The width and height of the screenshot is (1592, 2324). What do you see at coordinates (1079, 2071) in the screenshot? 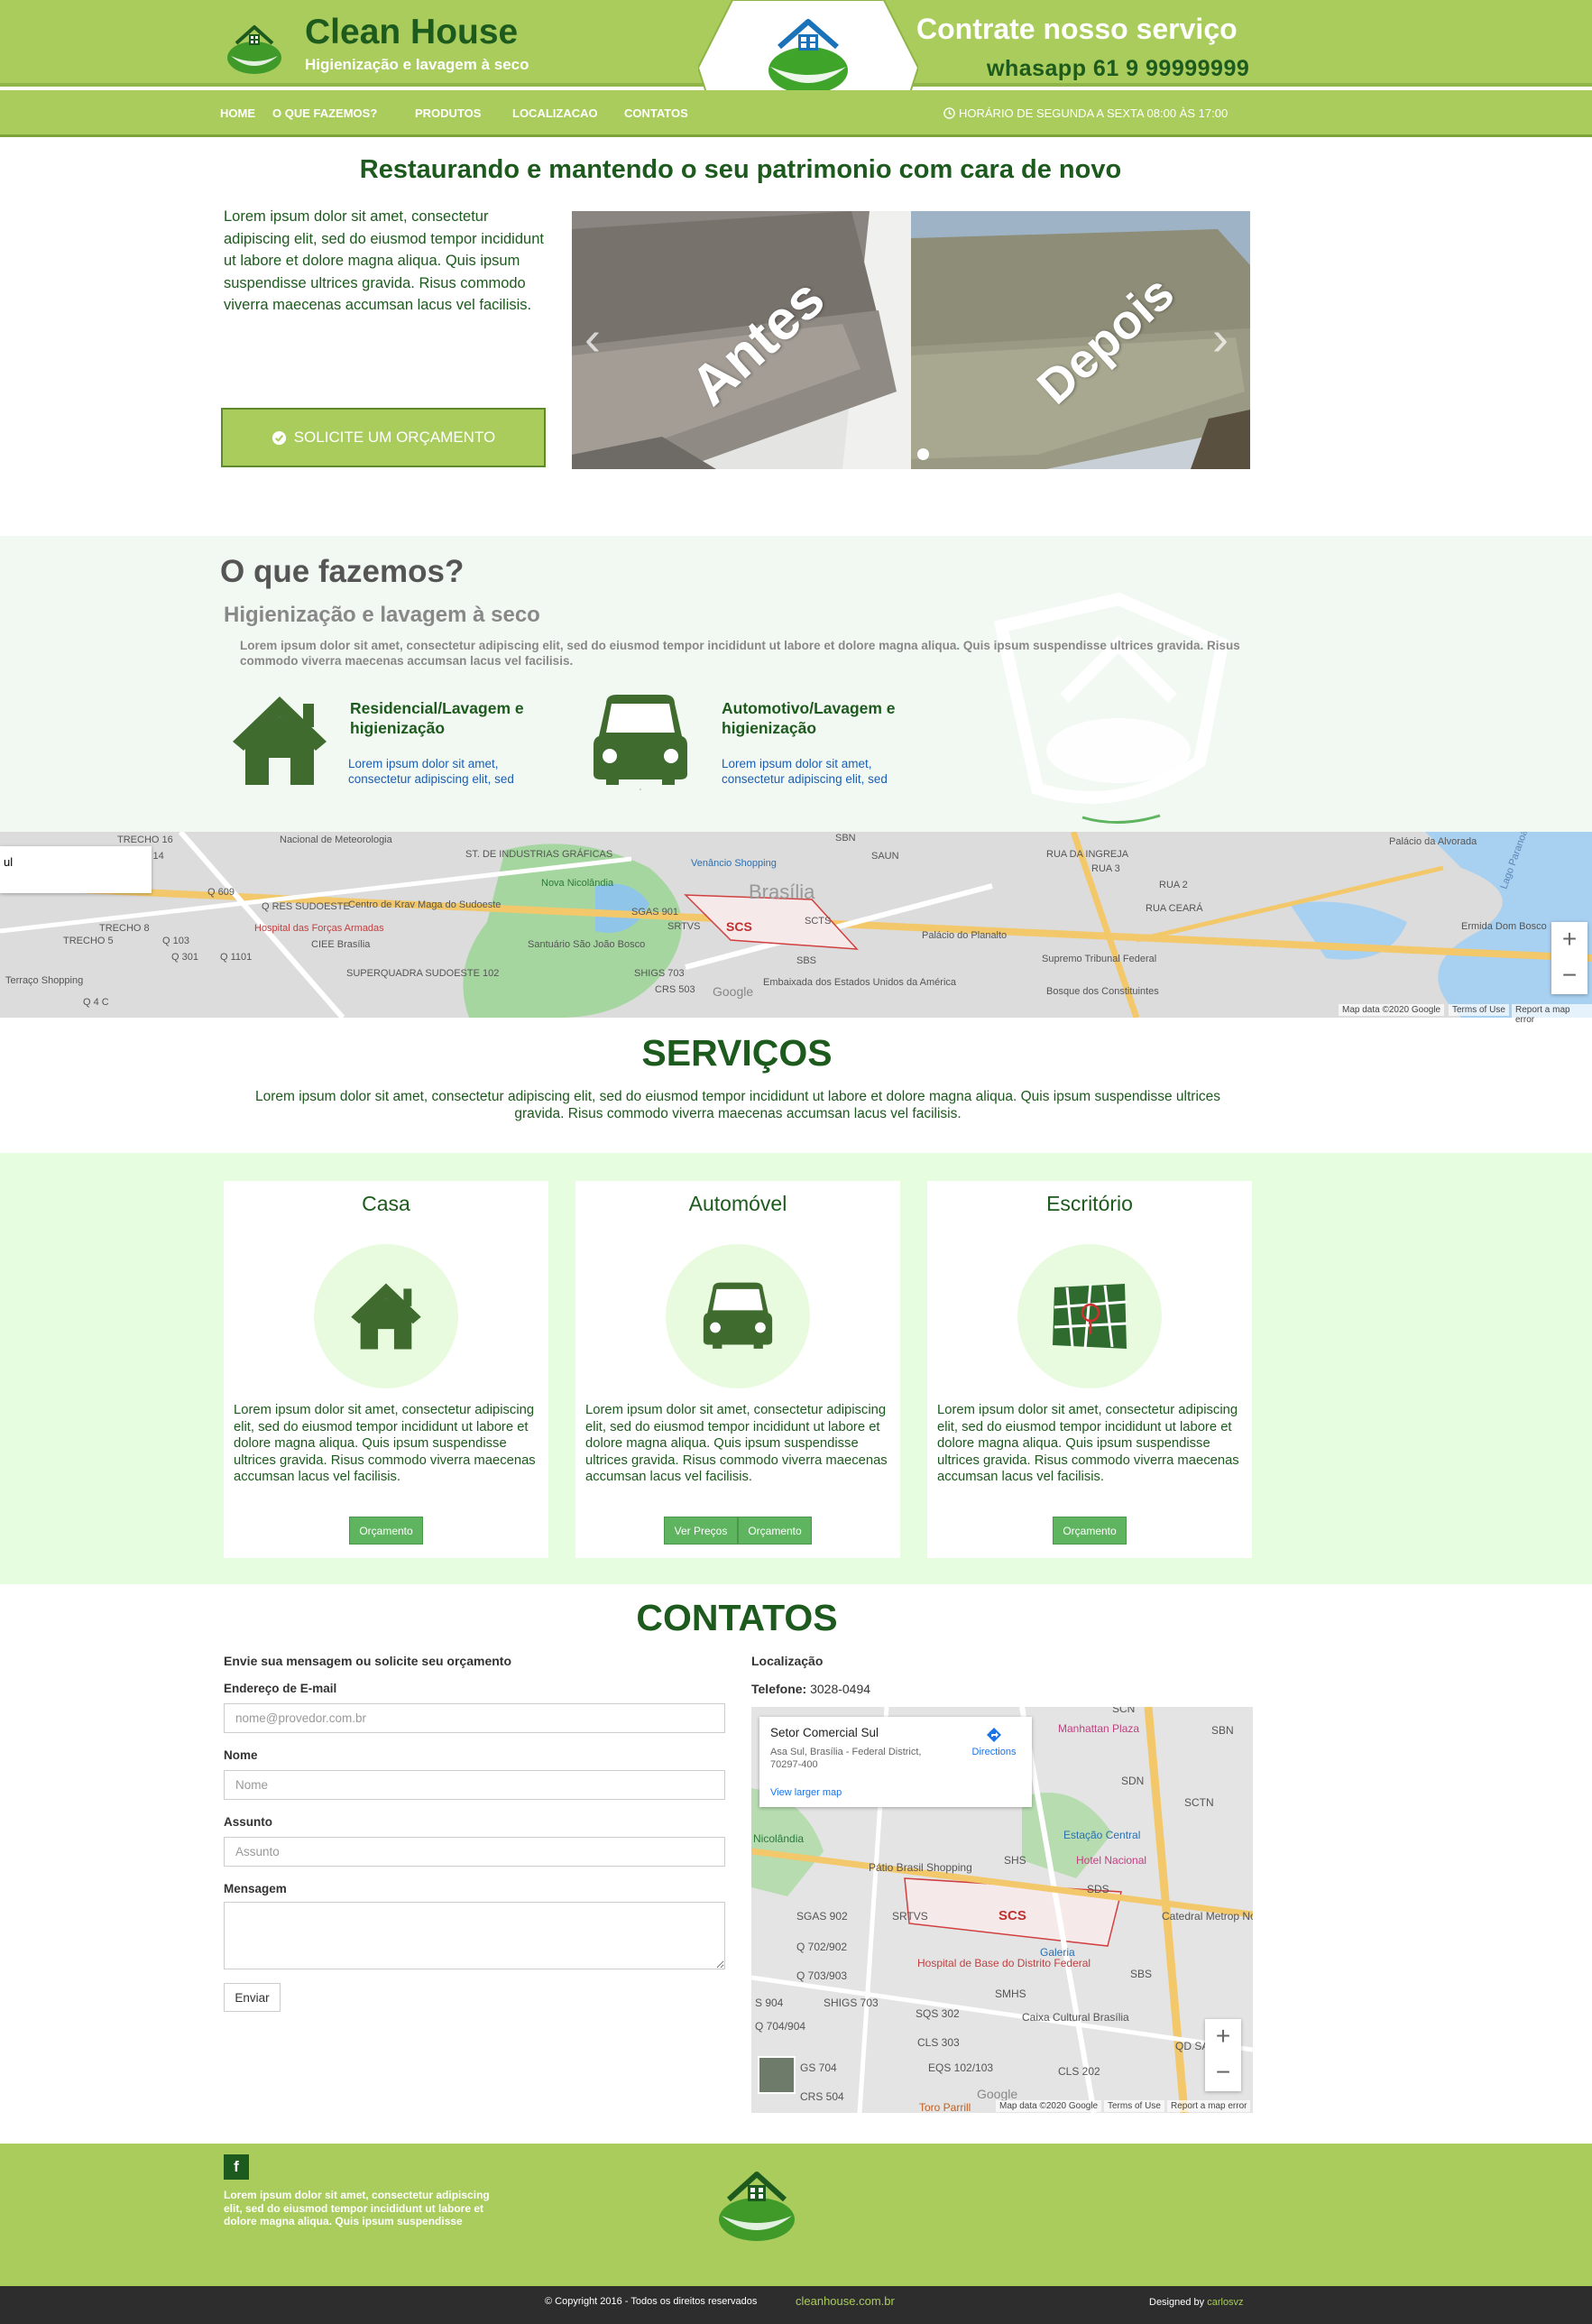
I see `map2-label: CLS 202` at bounding box center [1079, 2071].